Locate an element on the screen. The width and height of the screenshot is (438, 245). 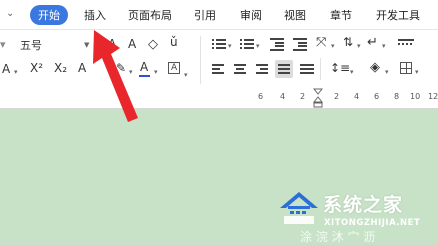
borders-icon is located at coordinates (406, 68).